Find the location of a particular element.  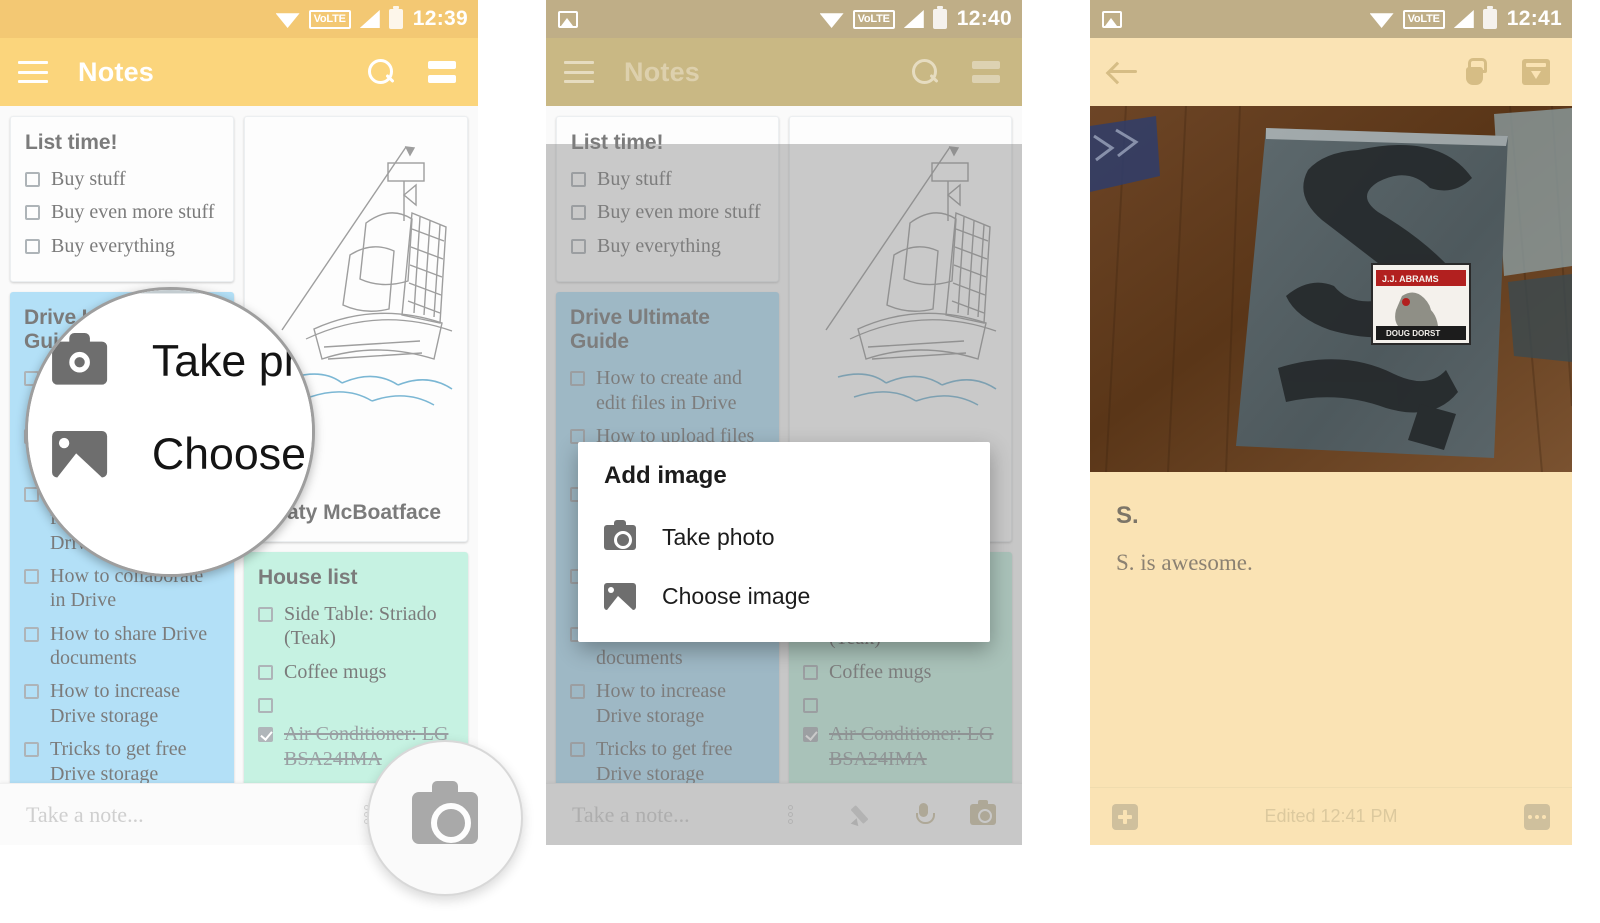

checklist-item: Tricks to get free Drive storage is located at coordinates (122, 761).